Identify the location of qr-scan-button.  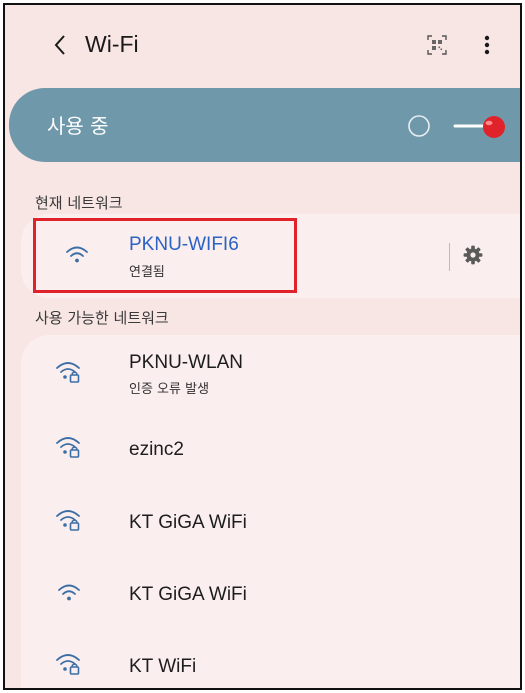
(437, 45).